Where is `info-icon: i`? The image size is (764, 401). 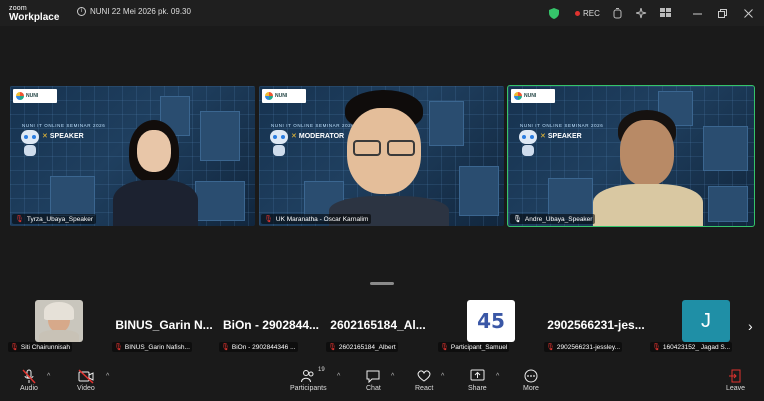
info-icon: i is located at coordinates (81, 11).